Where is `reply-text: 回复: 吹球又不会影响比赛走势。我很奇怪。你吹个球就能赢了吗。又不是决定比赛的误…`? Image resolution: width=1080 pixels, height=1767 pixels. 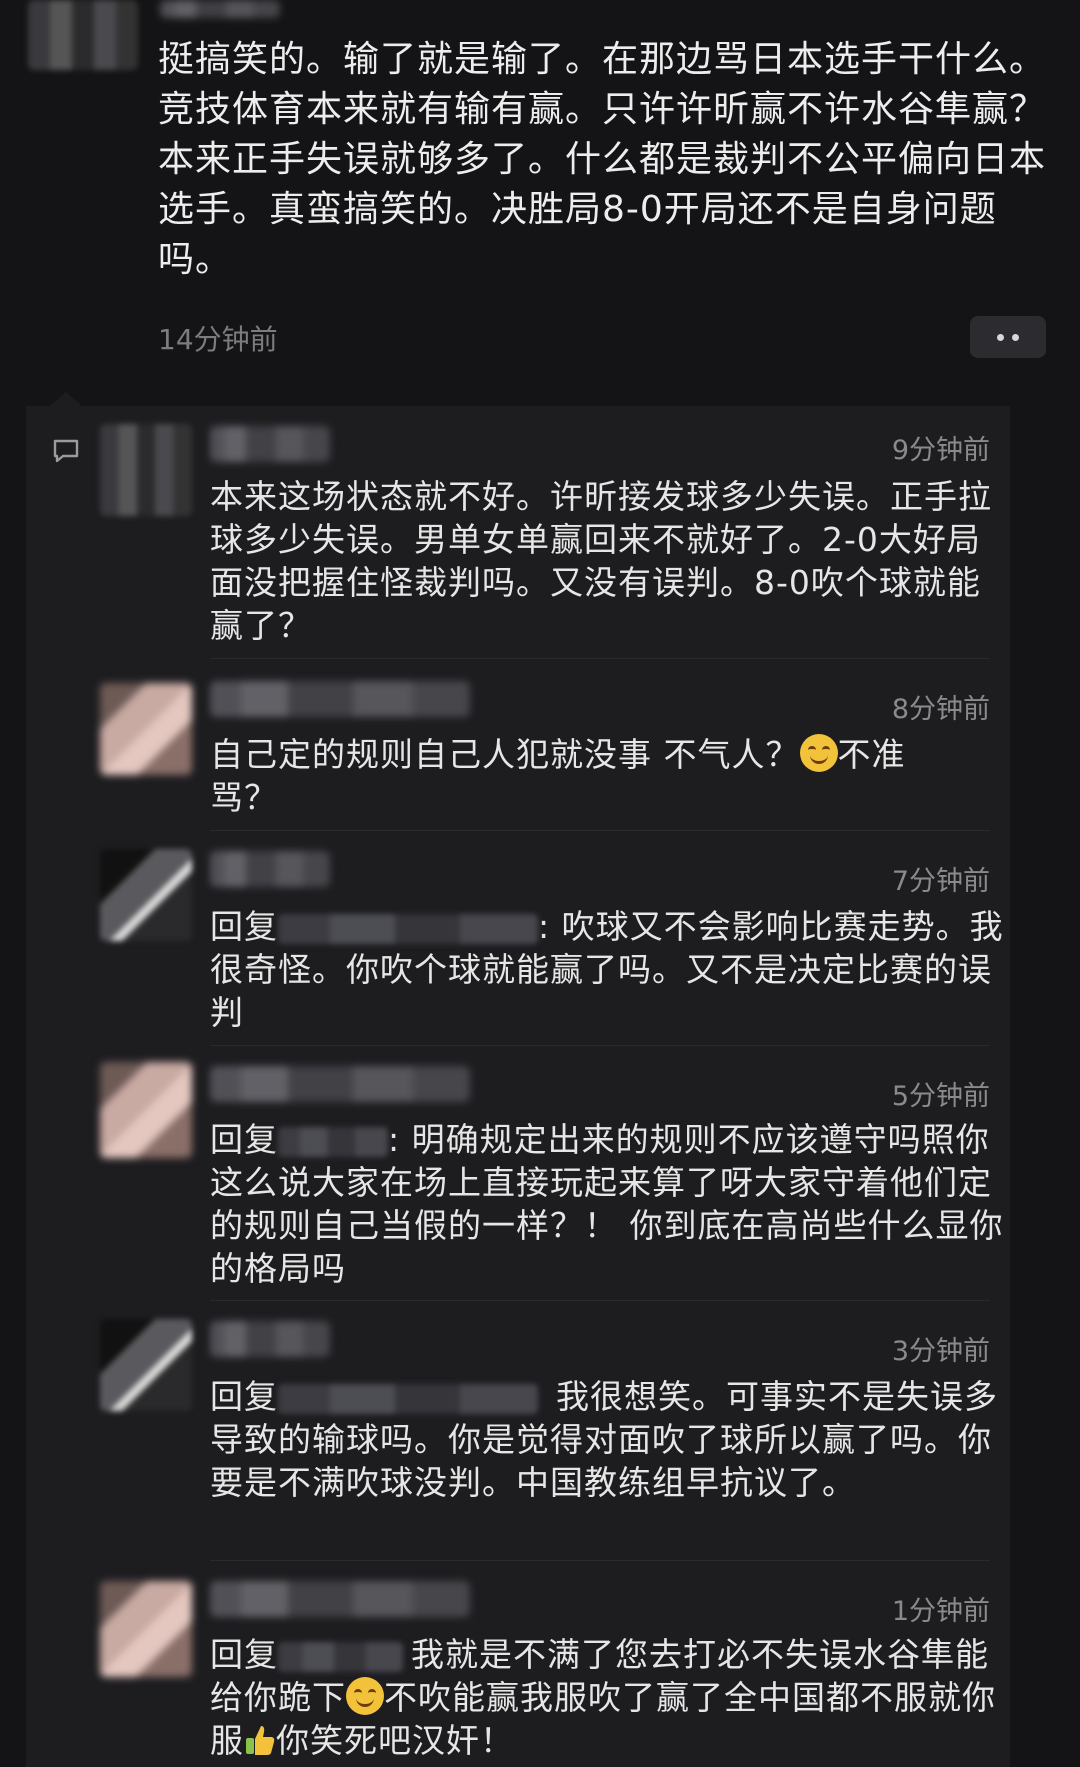
reply-text: 回复: 吹球又不会影响比赛走势。我很奇怪。你吹个球就能赢了吗。又不是决定比赛的误… is located at coordinates (610, 969).